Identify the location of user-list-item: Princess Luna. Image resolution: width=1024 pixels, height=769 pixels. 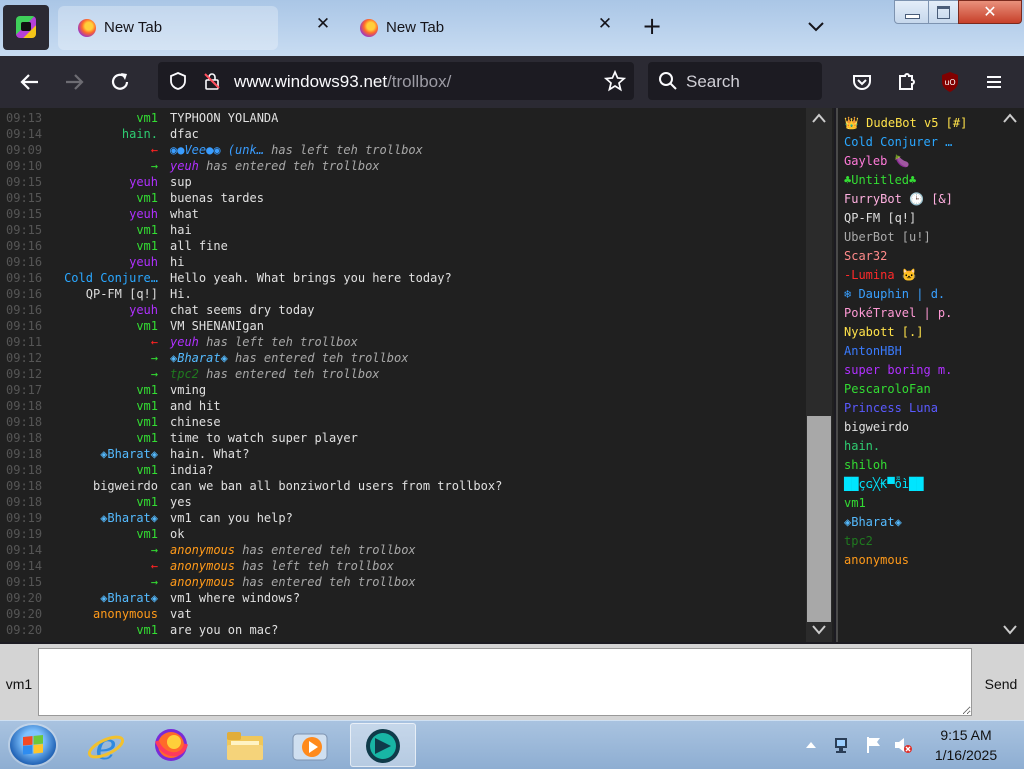
(891, 408).